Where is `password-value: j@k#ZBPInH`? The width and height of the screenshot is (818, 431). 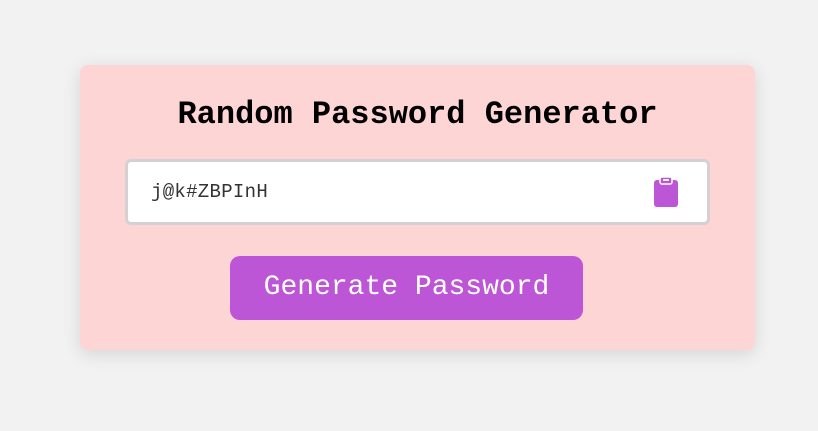 password-value: j@k#ZBPInH is located at coordinates (209, 192).